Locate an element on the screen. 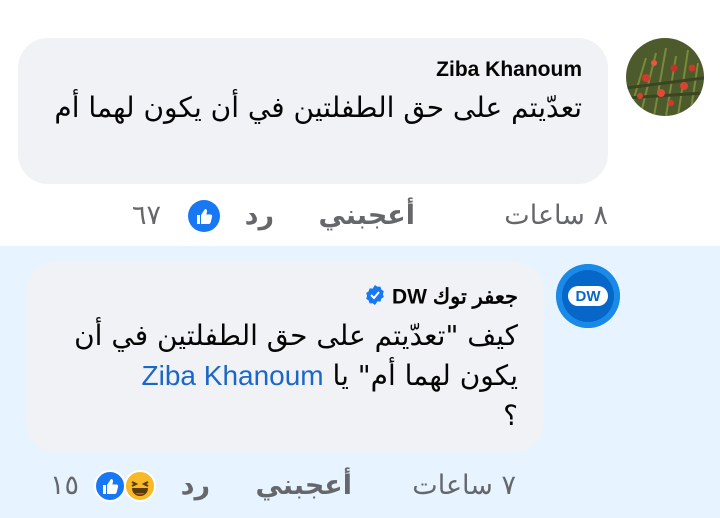 The height and width of the screenshot is (518, 720). comment-actions: ٧ ساعات أعجبني رد ١٥ is located at coordinates (360, 486).